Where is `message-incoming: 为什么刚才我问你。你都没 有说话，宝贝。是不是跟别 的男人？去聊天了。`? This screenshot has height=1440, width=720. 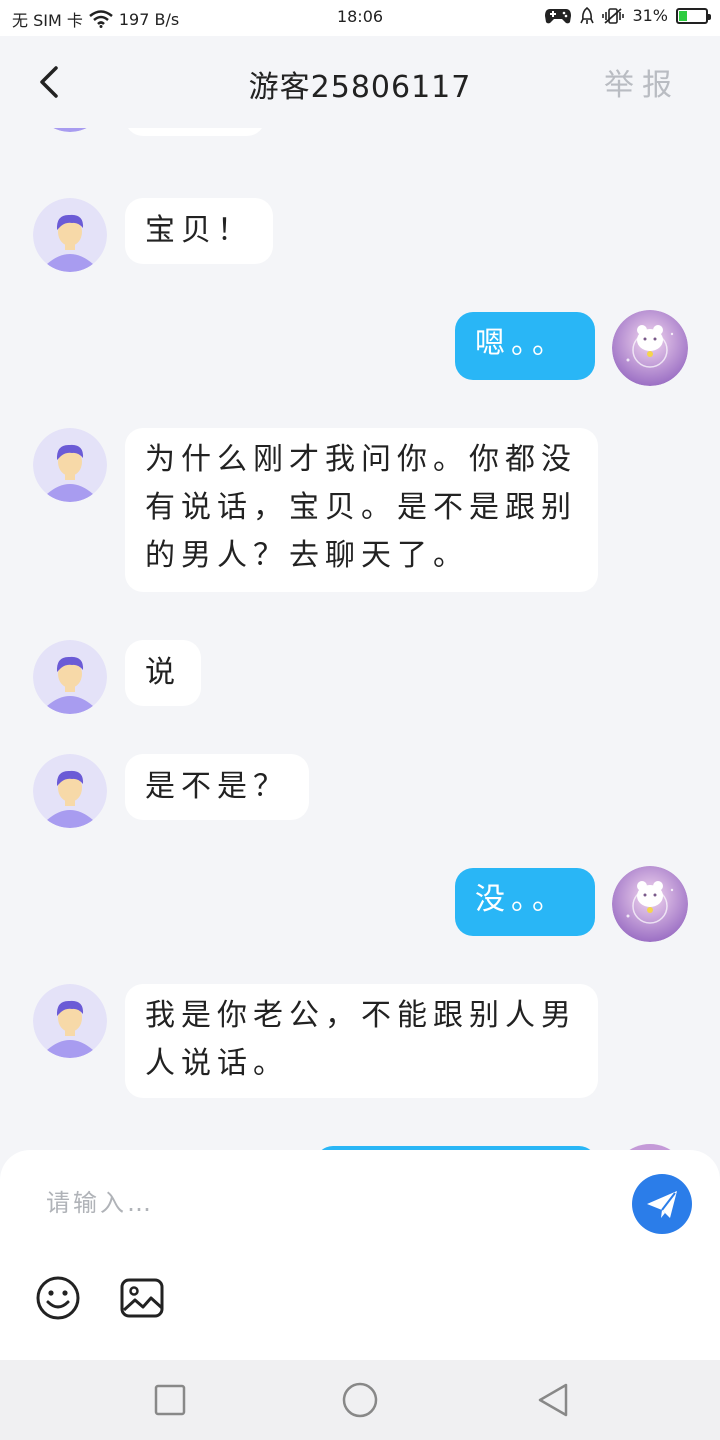
message-incoming: 为什么刚才我问你。你都没 有说话，宝贝。是不是跟别 的男人？去聊天了。 is located at coordinates (360, 510).